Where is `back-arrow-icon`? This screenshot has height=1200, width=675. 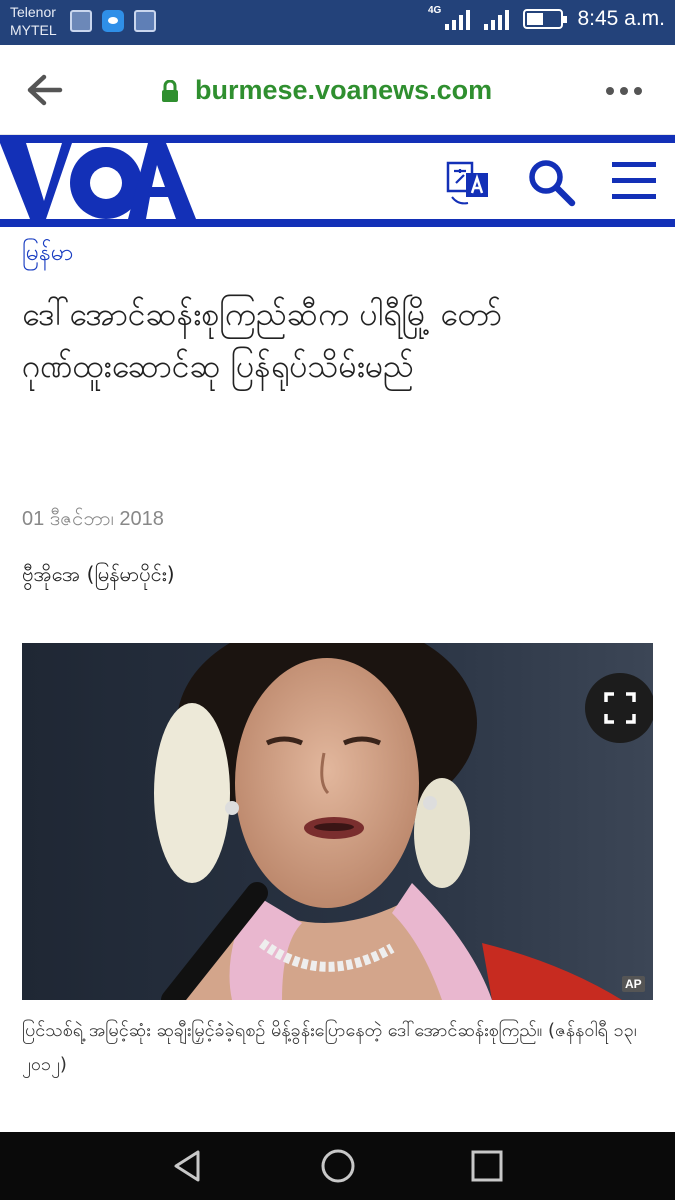 back-arrow-icon is located at coordinates (44, 90).